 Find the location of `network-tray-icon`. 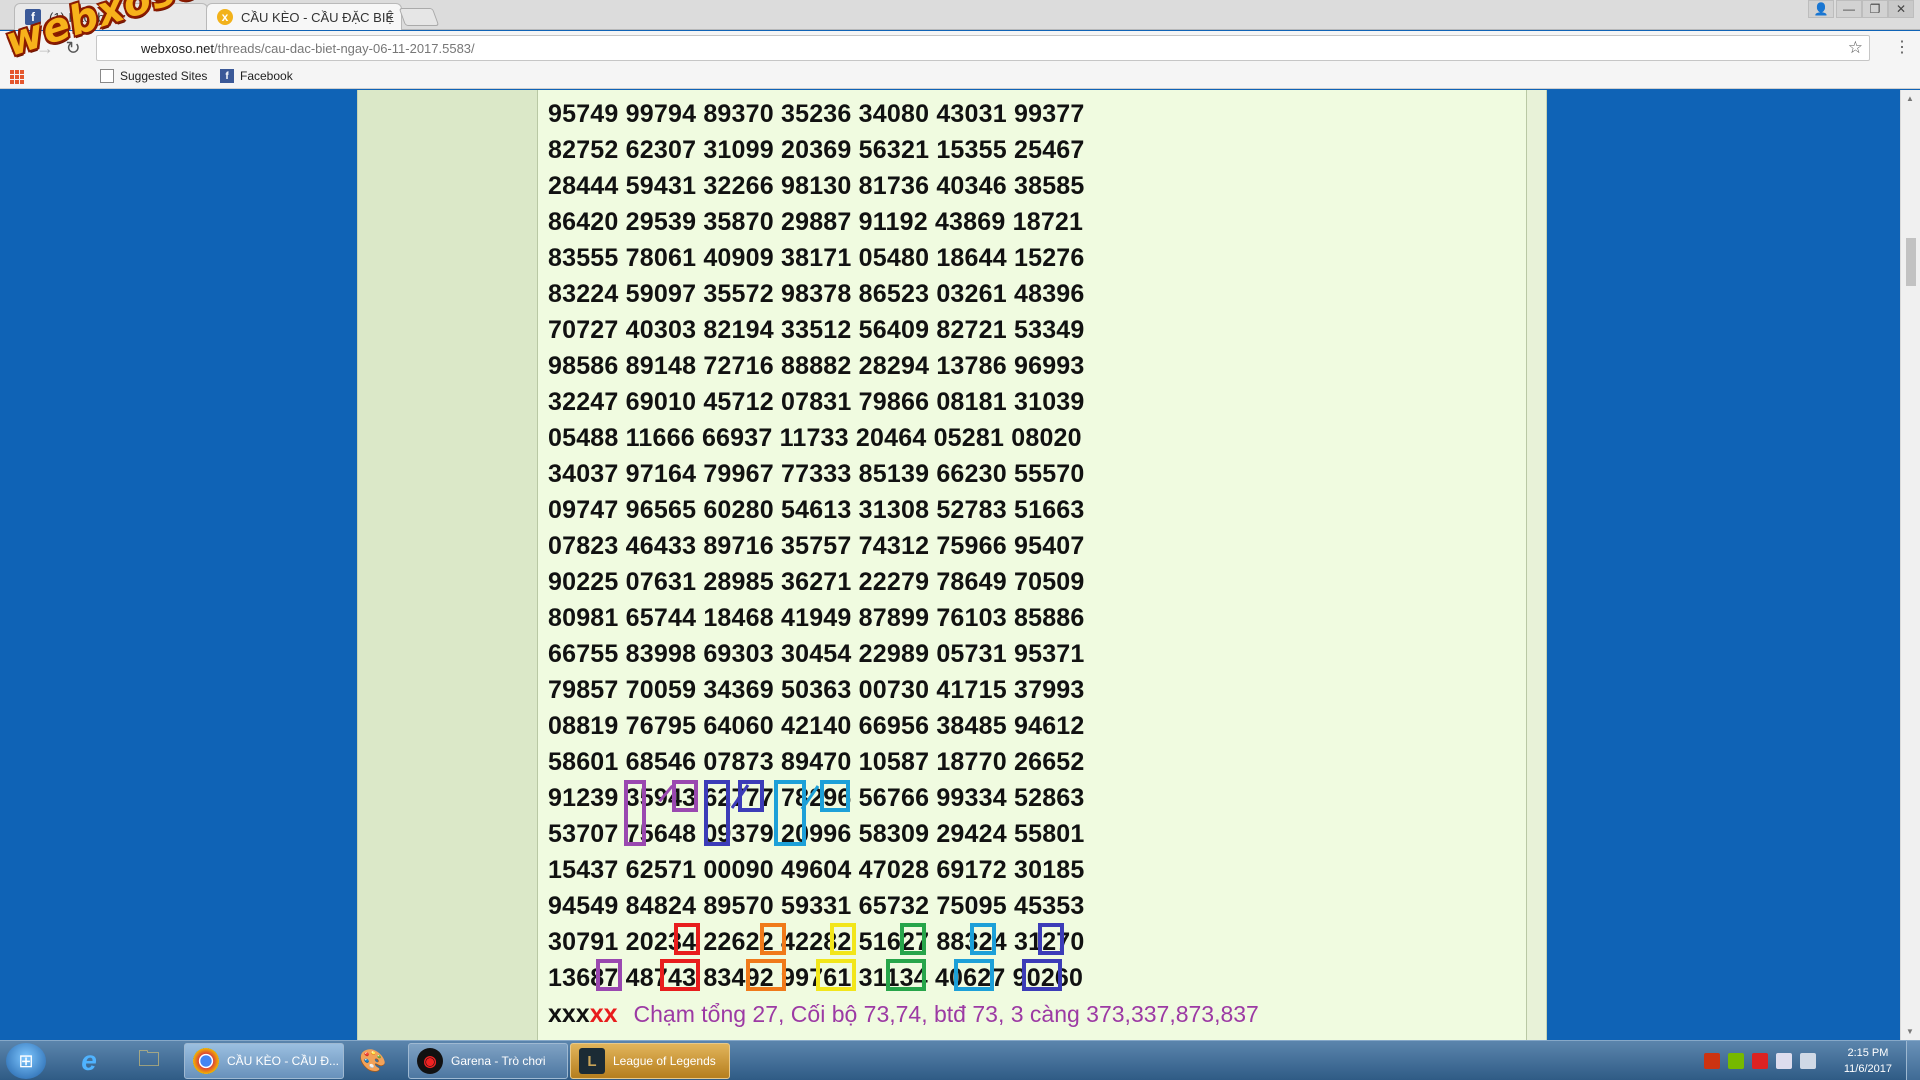

network-tray-icon is located at coordinates (1784, 1061).